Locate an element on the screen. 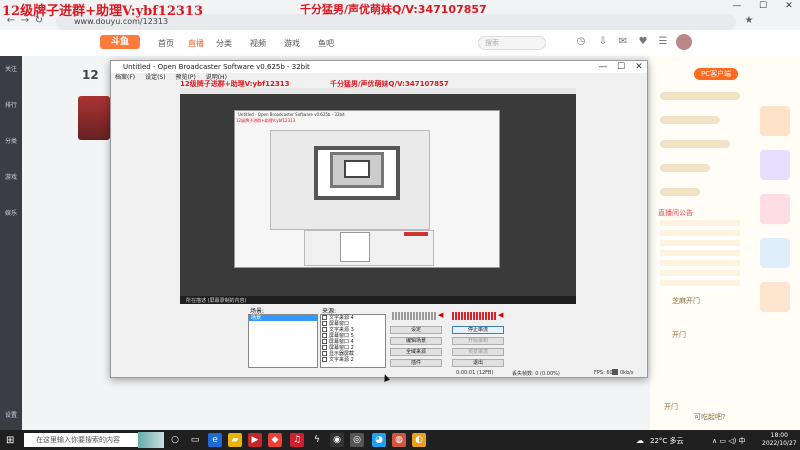  exit-button: 退出 is located at coordinates (478, 363).